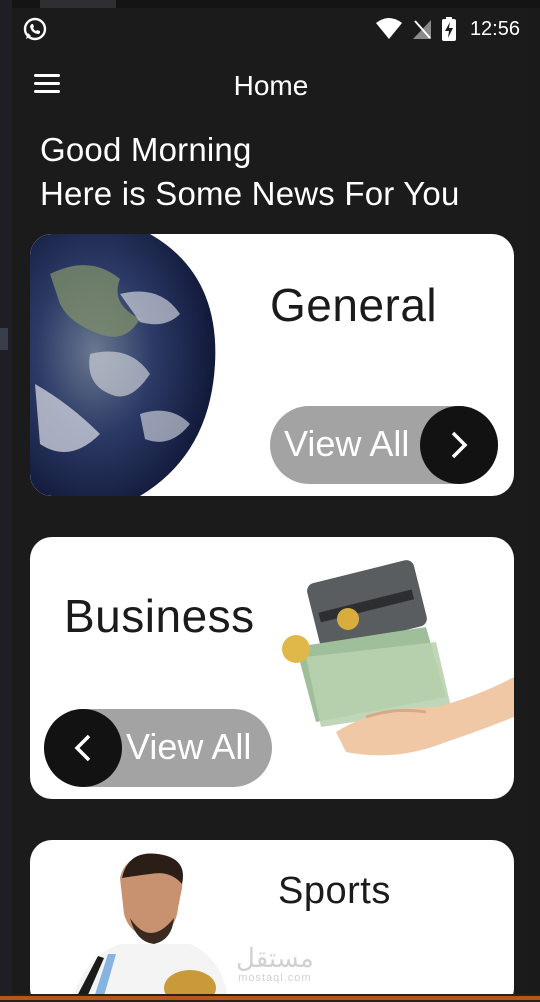 The width and height of the screenshot is (540, 1002). Describe the element at coordinates (270, 4) in the screenshot. I see `window-top-edge` at that location.